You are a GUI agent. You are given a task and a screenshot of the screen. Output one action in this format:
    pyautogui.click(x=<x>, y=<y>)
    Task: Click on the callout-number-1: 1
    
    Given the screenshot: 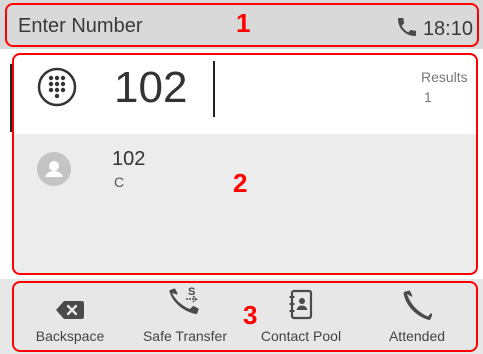 What is the action you would take?
    pyautogui.click(x=243, y=23)
    